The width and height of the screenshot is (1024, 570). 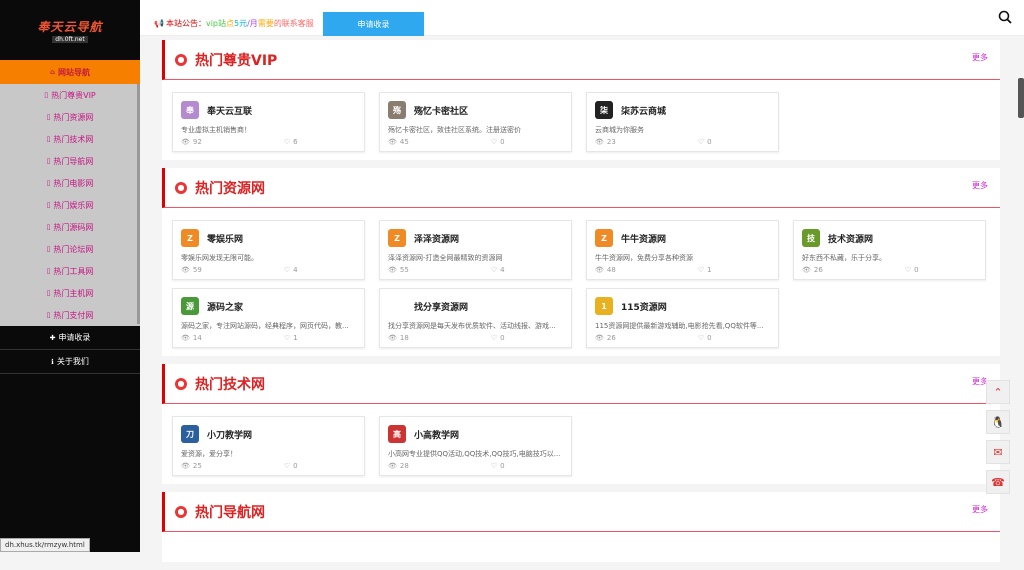 What do you see at coordinates (70, 95) in the screenshot?
I see `sidebar-item-1: ▯ 热门尊贵VIP` at bounding box center [70, 95].